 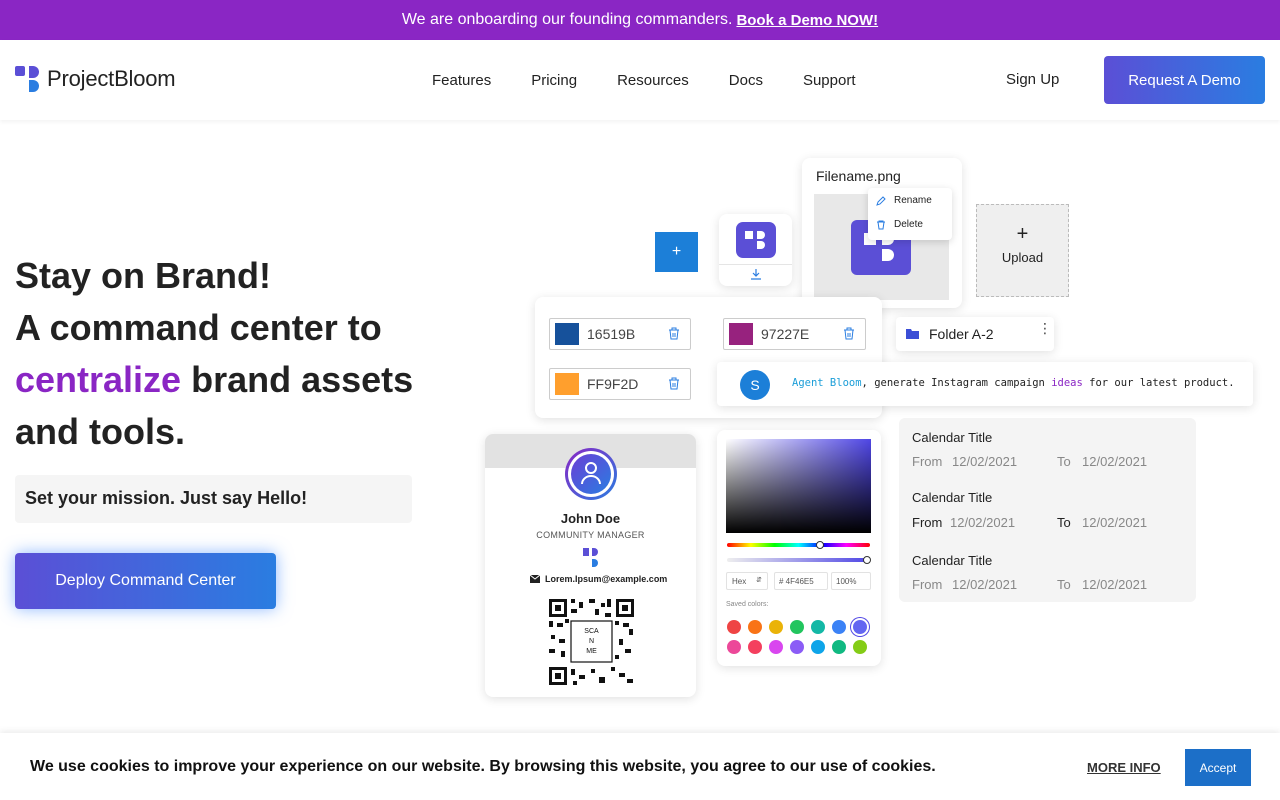 What do you see at coordinates (1124, 767) in the screenshot?
I see `more-info-link: MORE INFO` at bounding box center [1124, 767].